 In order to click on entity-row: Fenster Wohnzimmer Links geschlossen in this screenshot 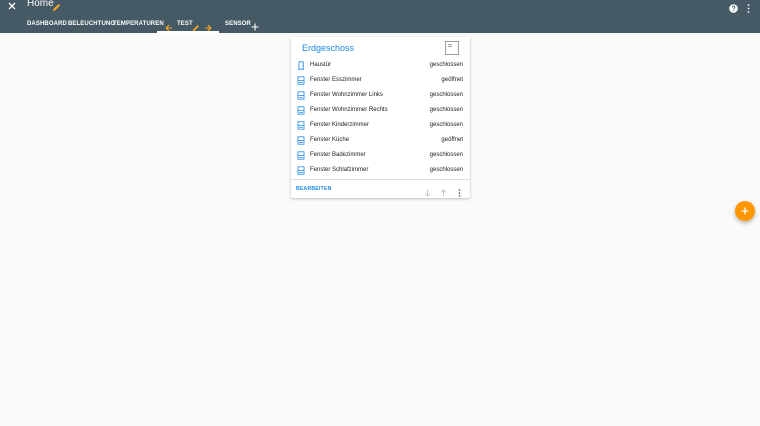, I will do `click(380, 95)`.